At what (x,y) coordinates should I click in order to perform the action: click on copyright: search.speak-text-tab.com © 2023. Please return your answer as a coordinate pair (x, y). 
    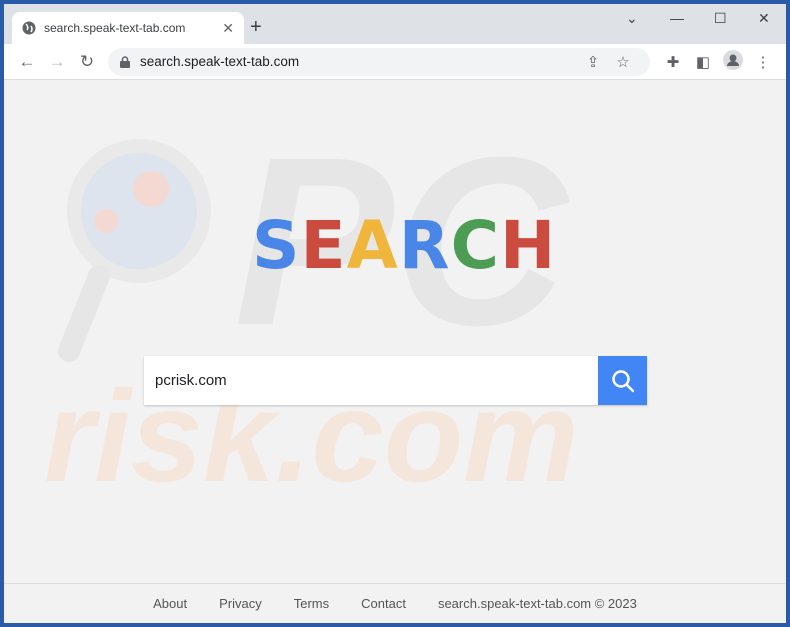
    Looking at the image, I should click on (537, 603).